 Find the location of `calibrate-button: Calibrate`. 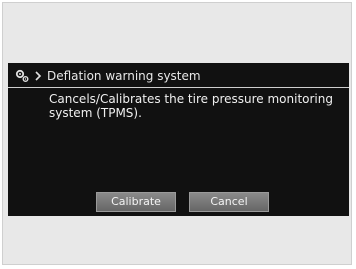

calibrate-button: Calibrate is located at coordinates (136, 202).